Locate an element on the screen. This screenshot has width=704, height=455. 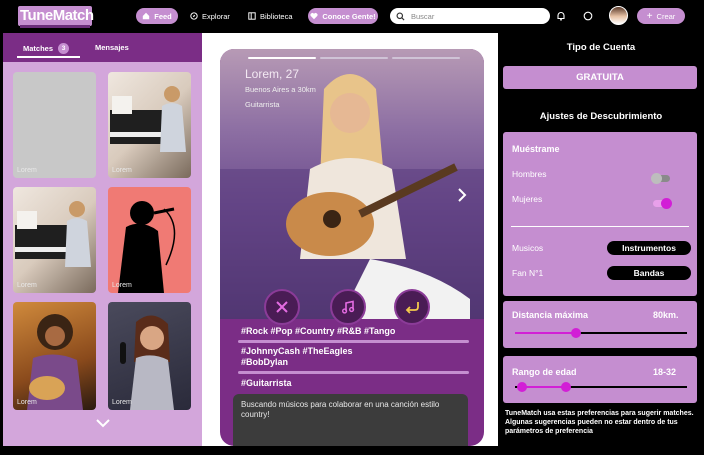
nav-feed-button: Feed is located at coordinates (157, 16).